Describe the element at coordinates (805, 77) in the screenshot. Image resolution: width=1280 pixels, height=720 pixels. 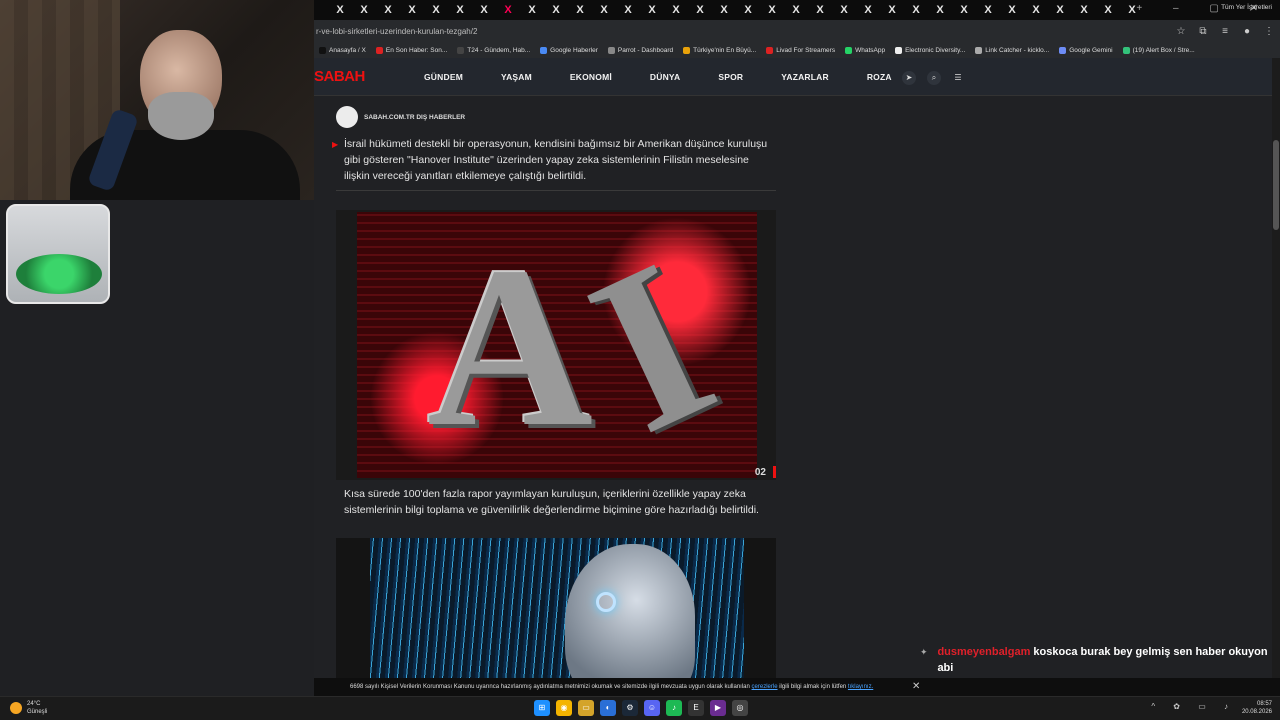
I see `nav-item: YAZARLAR` at that location.